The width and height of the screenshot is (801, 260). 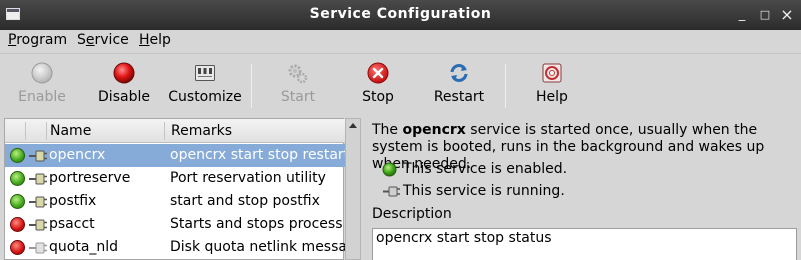 What do you see at coordinates (103, 41) in the screenshot?
I see `menu-service: Service` at bounding box center [103, 41].